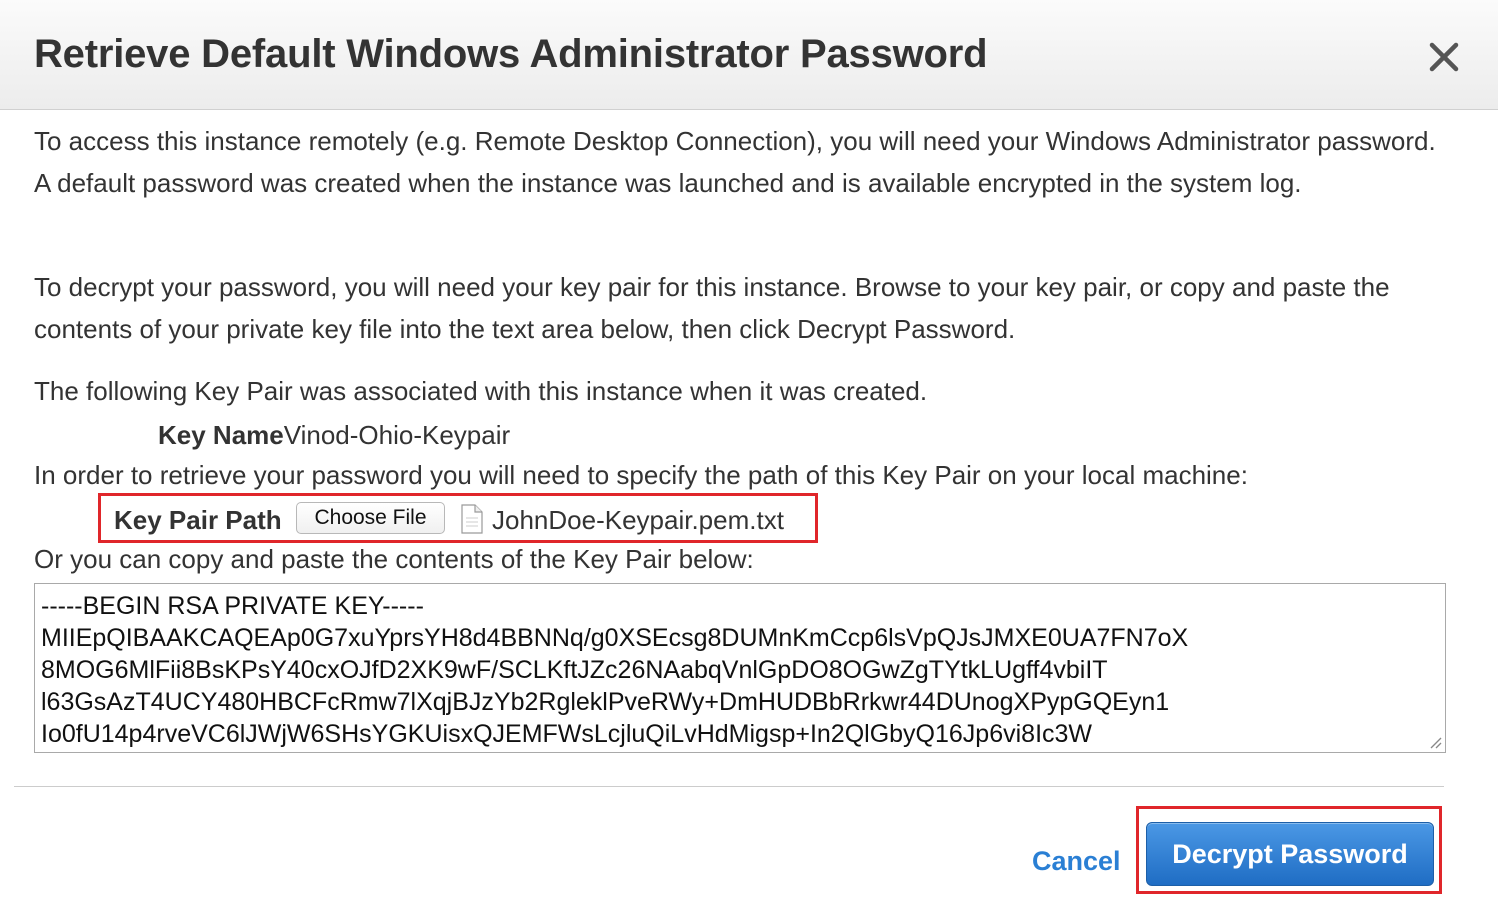 The width and height of the screenshot is (1498, 910). What do you see at coordinates (198, 520) in the screenshot?
I see `key-pair-path-label: Key Pair Path` at bounding box center [198, 520].